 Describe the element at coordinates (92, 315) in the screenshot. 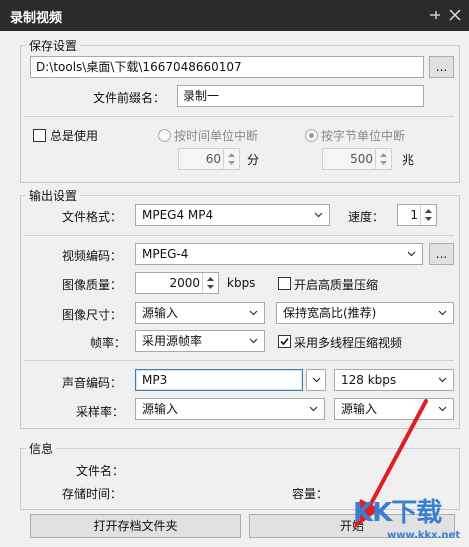

I see `image-size-label: 图像尺寸：` at that location.